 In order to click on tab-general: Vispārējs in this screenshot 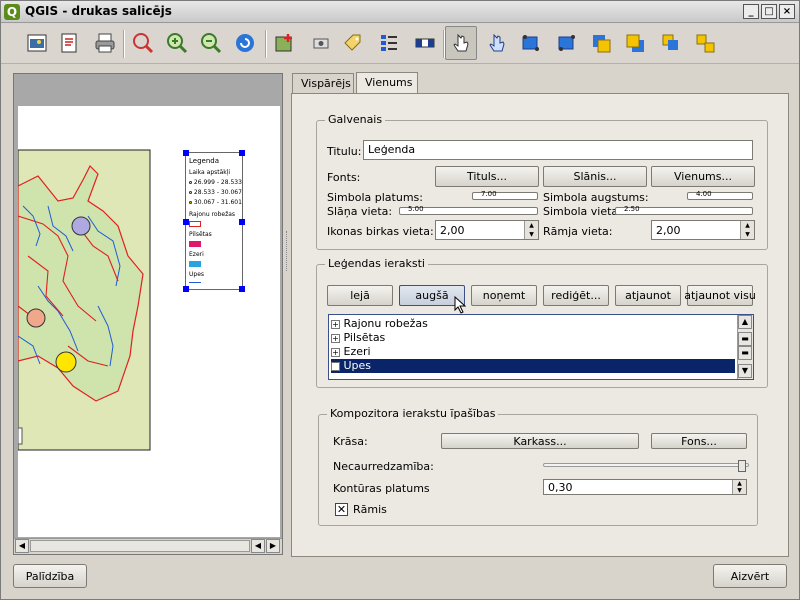, I will do `click(323, 83)`.